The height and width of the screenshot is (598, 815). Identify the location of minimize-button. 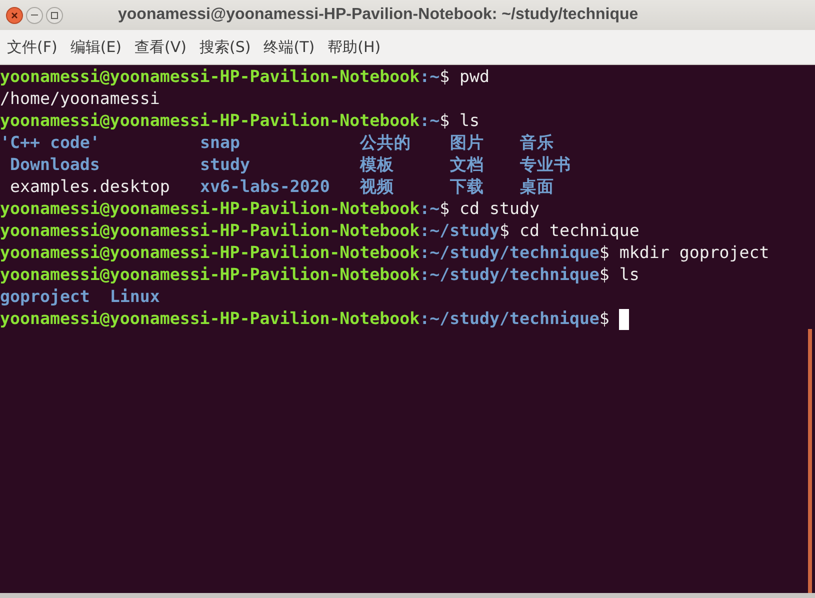
(34, 15).